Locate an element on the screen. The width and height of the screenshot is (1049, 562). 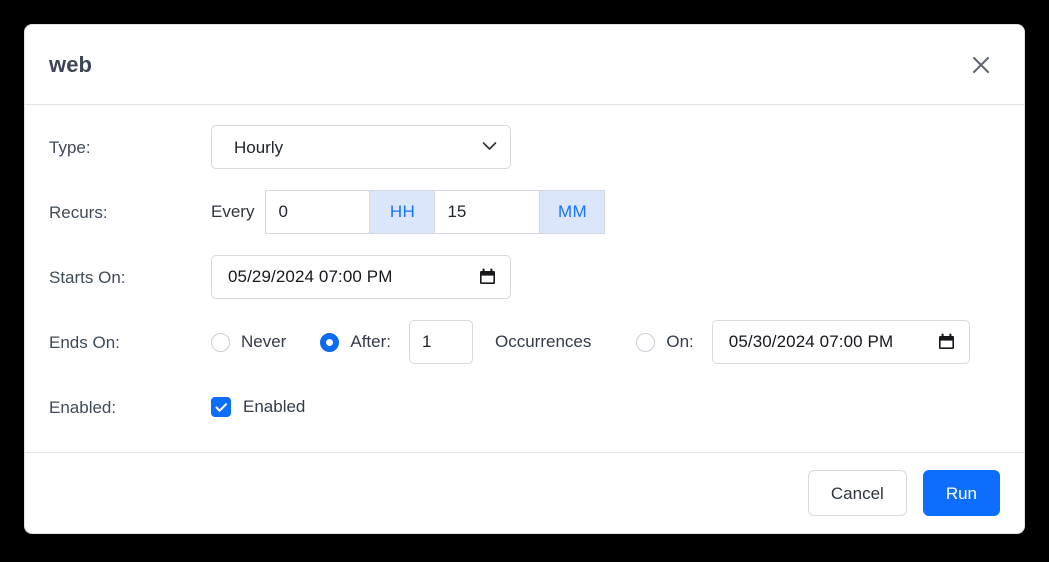
occurrences-label: Occurrences is located at coordinates (543, 341).